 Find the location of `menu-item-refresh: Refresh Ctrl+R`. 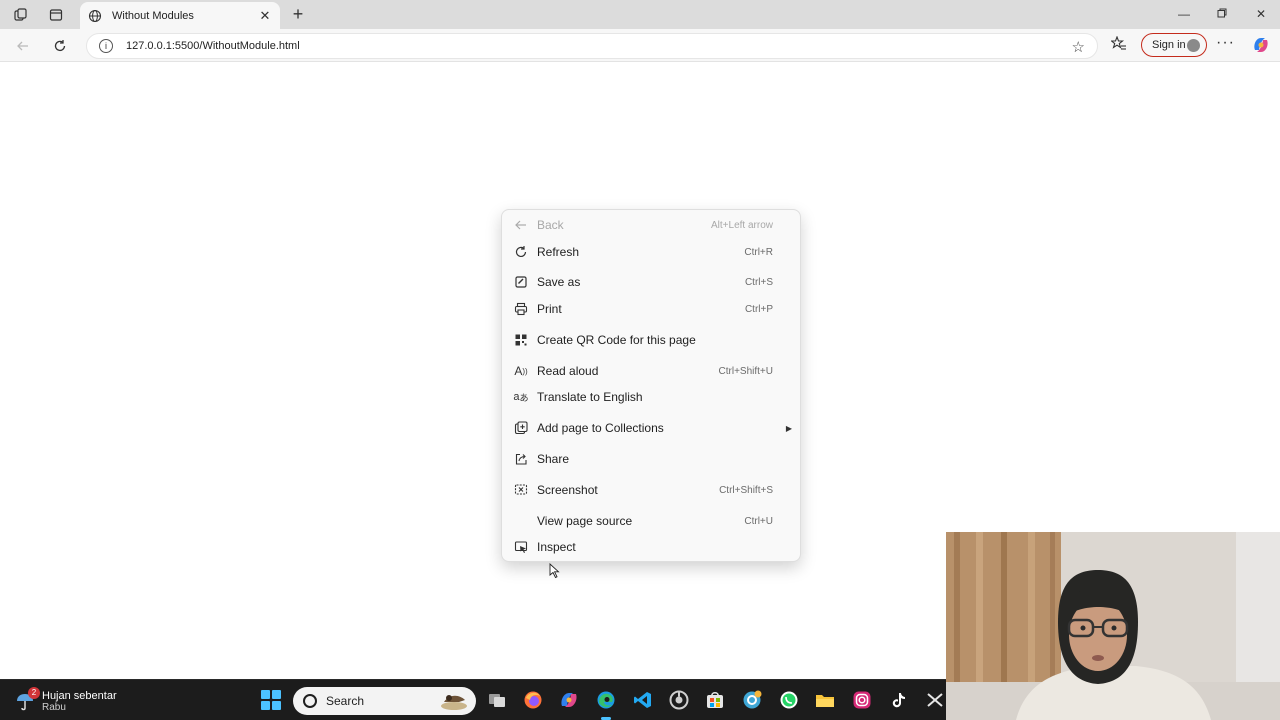

menu-item-refresh: Refresh Ctrl+R is located at coordinates (652, 252).